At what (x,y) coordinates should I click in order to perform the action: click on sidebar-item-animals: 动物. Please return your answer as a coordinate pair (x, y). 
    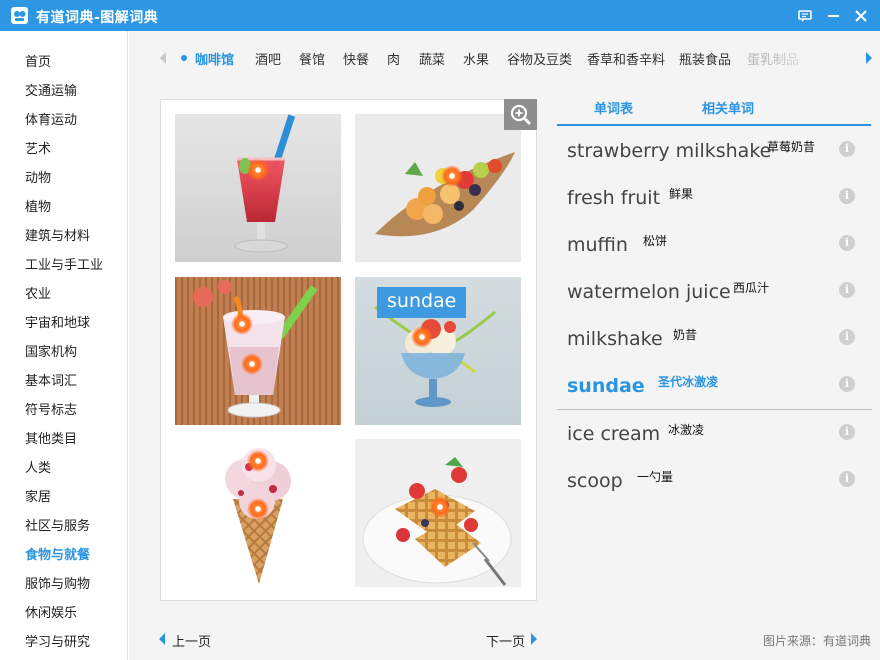
    Looking at the image, I should click on (38, 176).